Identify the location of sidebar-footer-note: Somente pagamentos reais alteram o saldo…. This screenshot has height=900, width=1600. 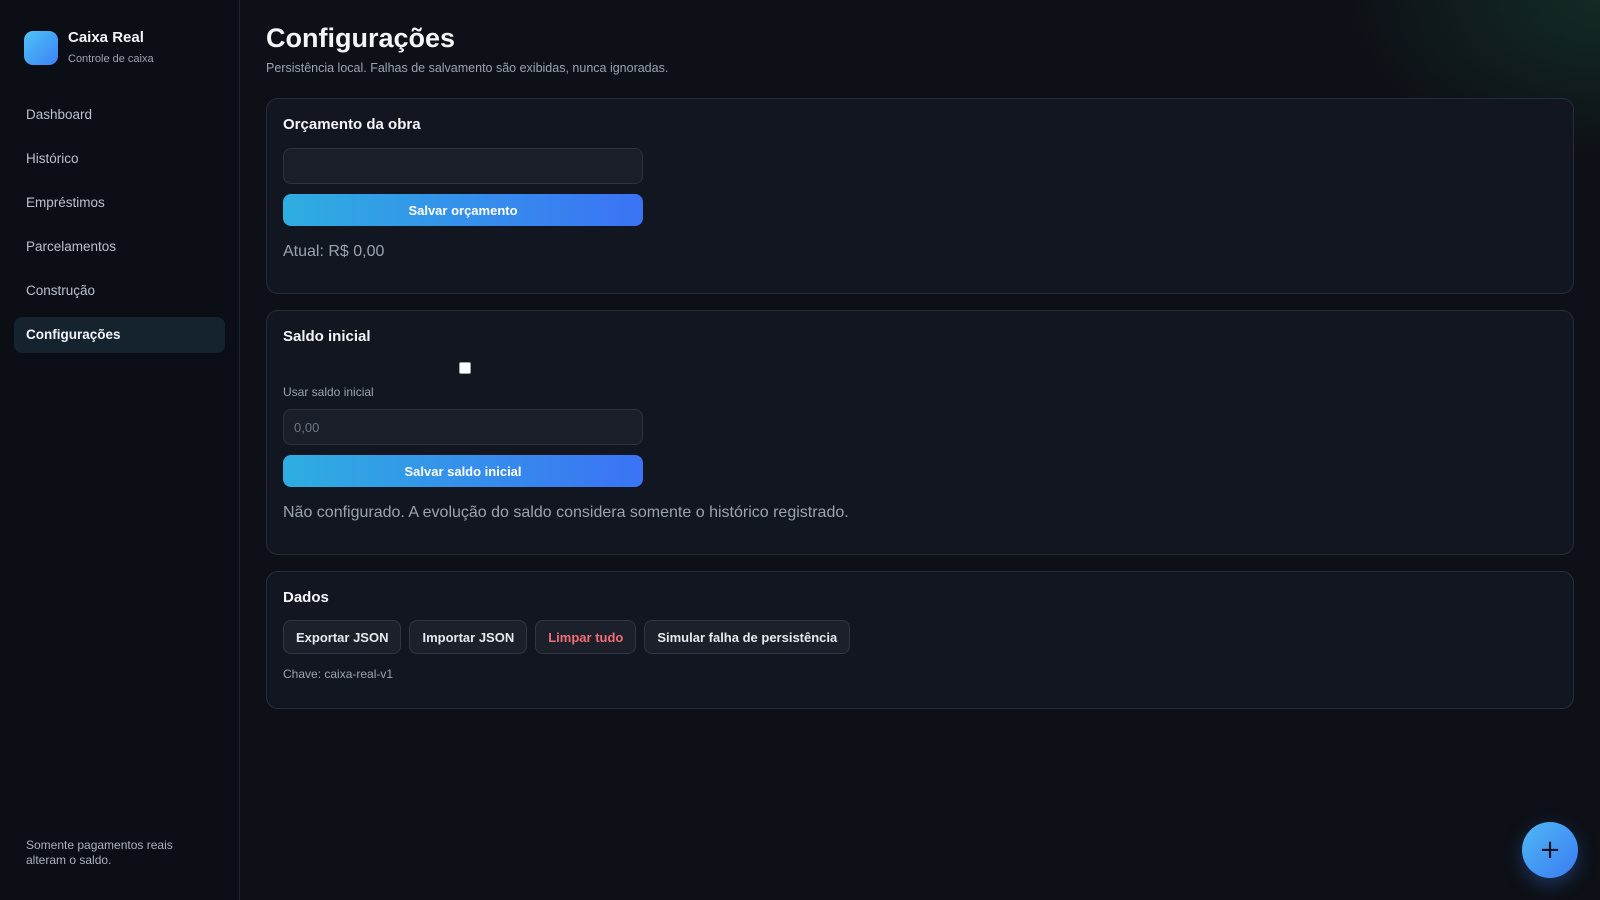
(99, 852).